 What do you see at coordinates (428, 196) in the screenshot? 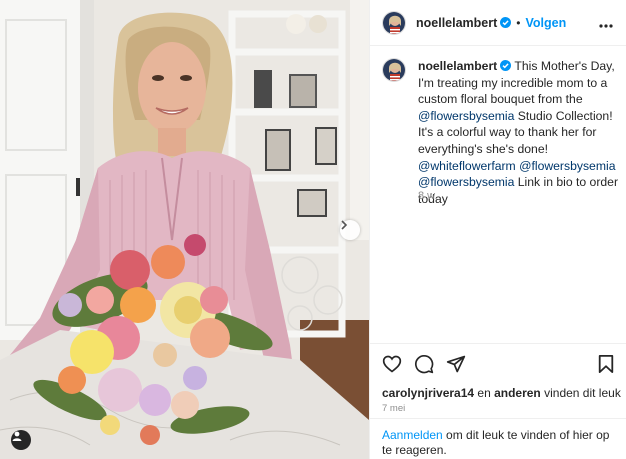
I see `caption-time-ago: 8 w.` at bounding box center [428, 196].